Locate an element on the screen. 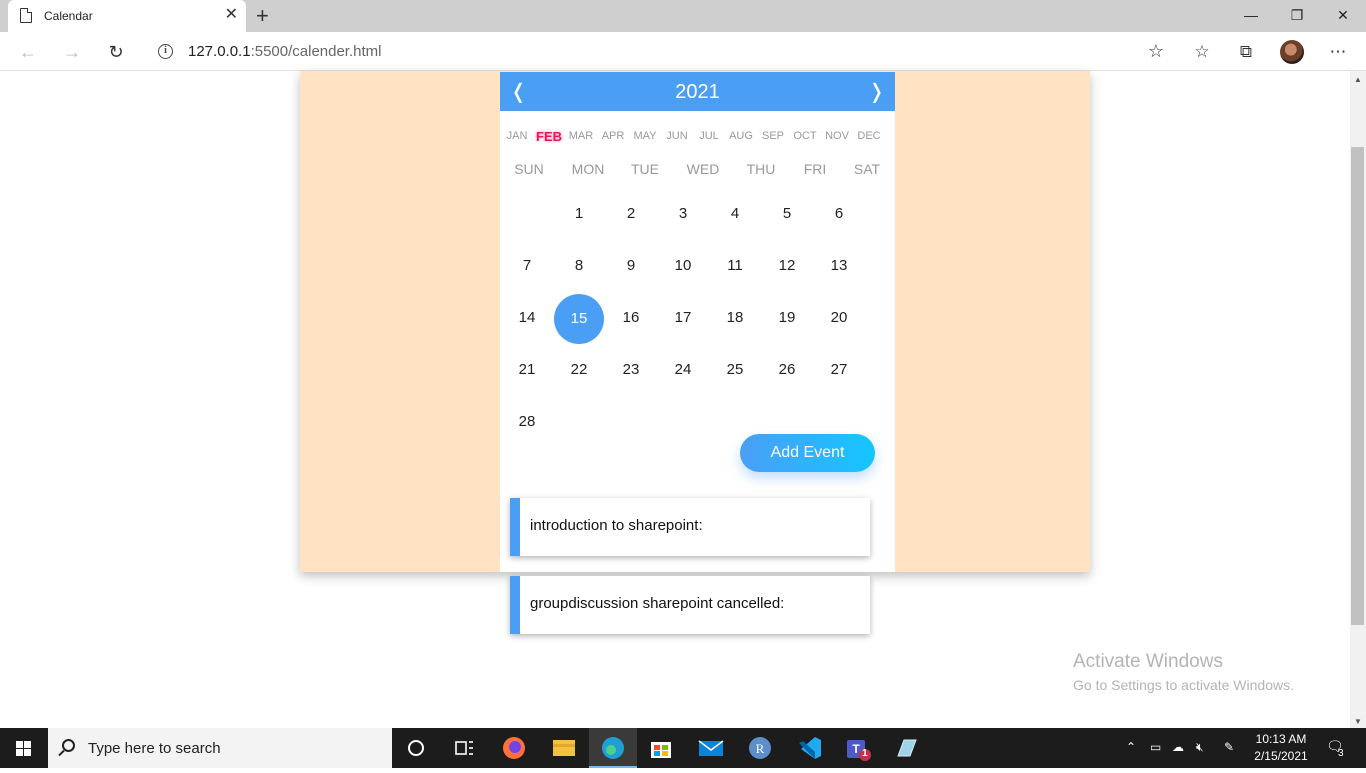  url-path: :5500/calender.html is located at coordinates (316, 51).